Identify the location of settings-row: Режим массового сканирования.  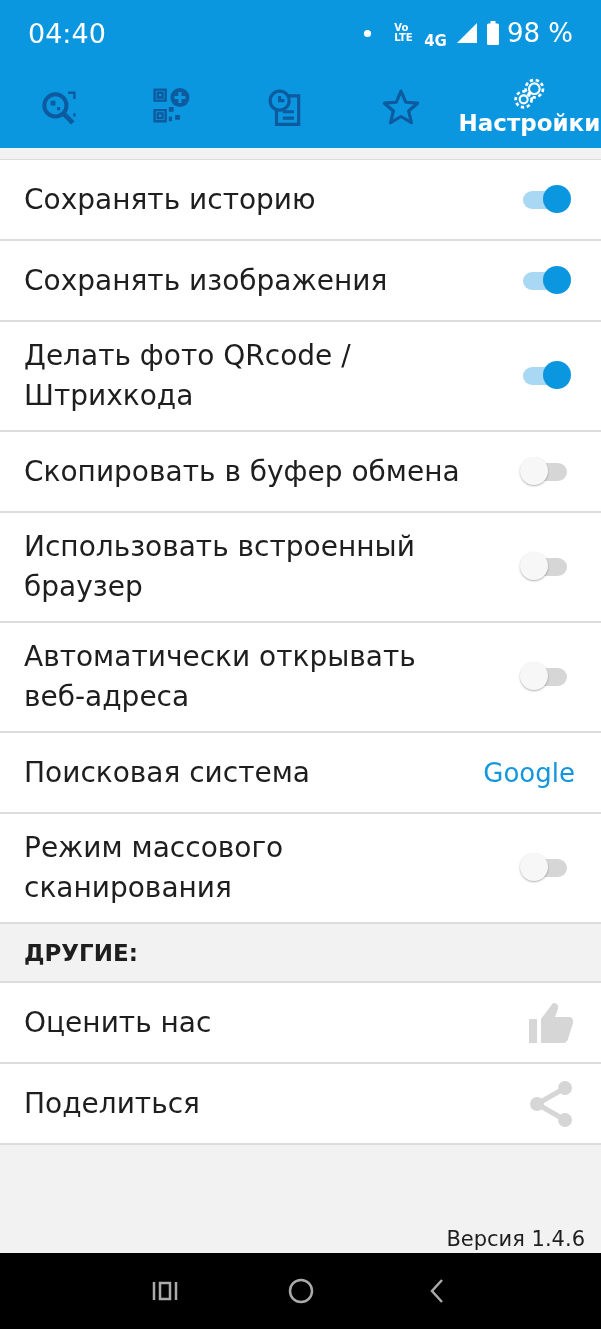
(300, 869).